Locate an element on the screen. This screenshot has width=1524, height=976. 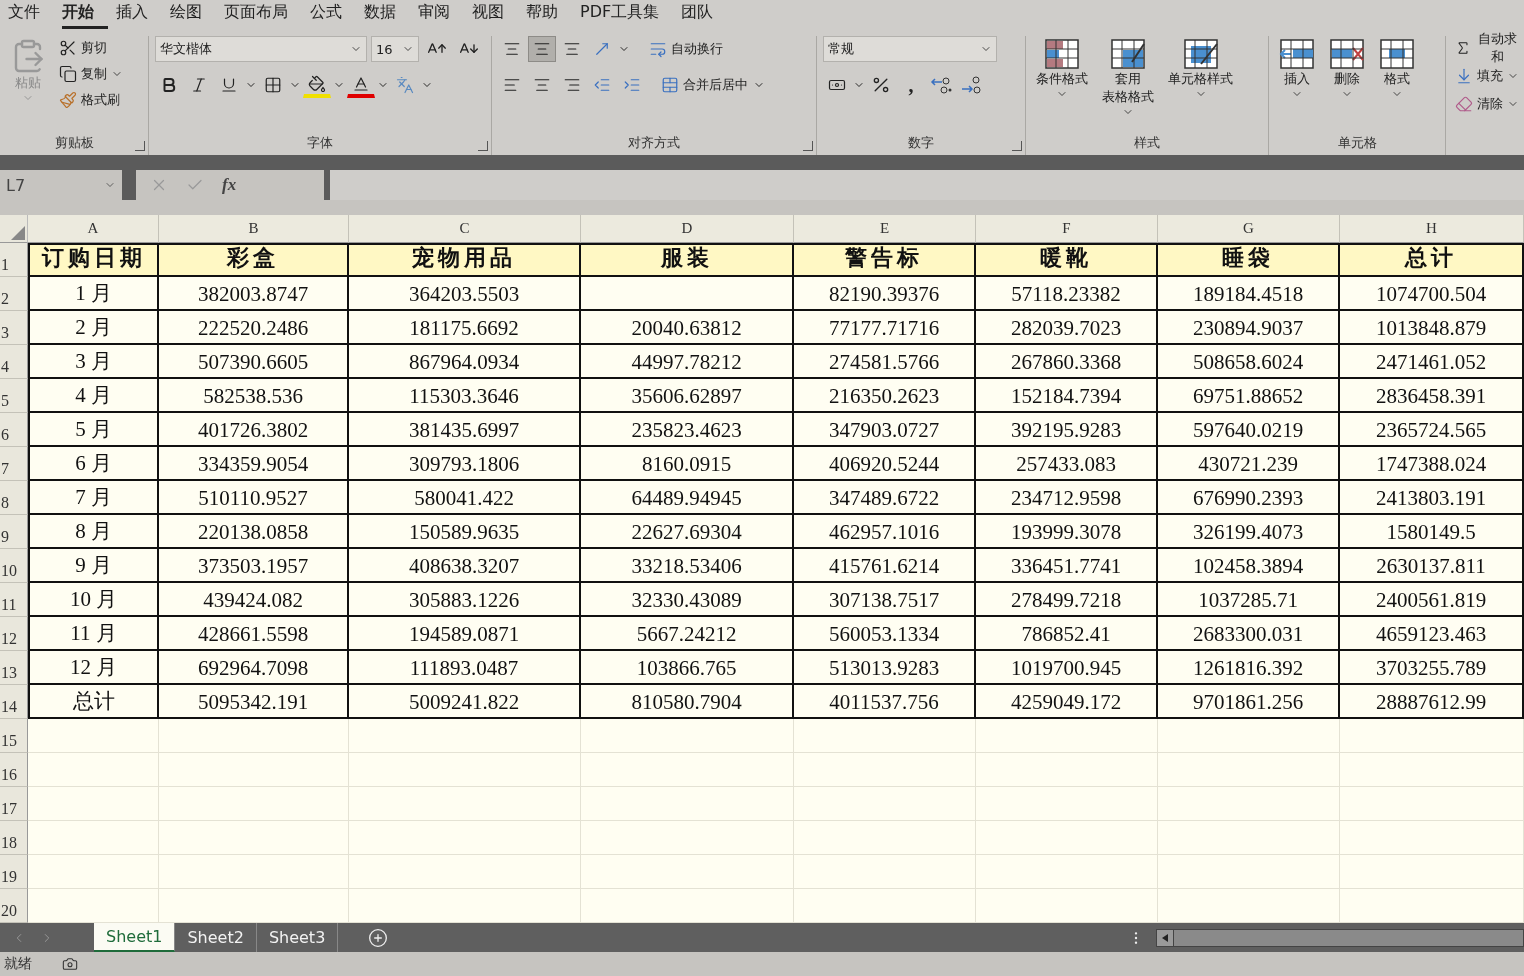
column-letter: E is located at coordinates (885, 229).